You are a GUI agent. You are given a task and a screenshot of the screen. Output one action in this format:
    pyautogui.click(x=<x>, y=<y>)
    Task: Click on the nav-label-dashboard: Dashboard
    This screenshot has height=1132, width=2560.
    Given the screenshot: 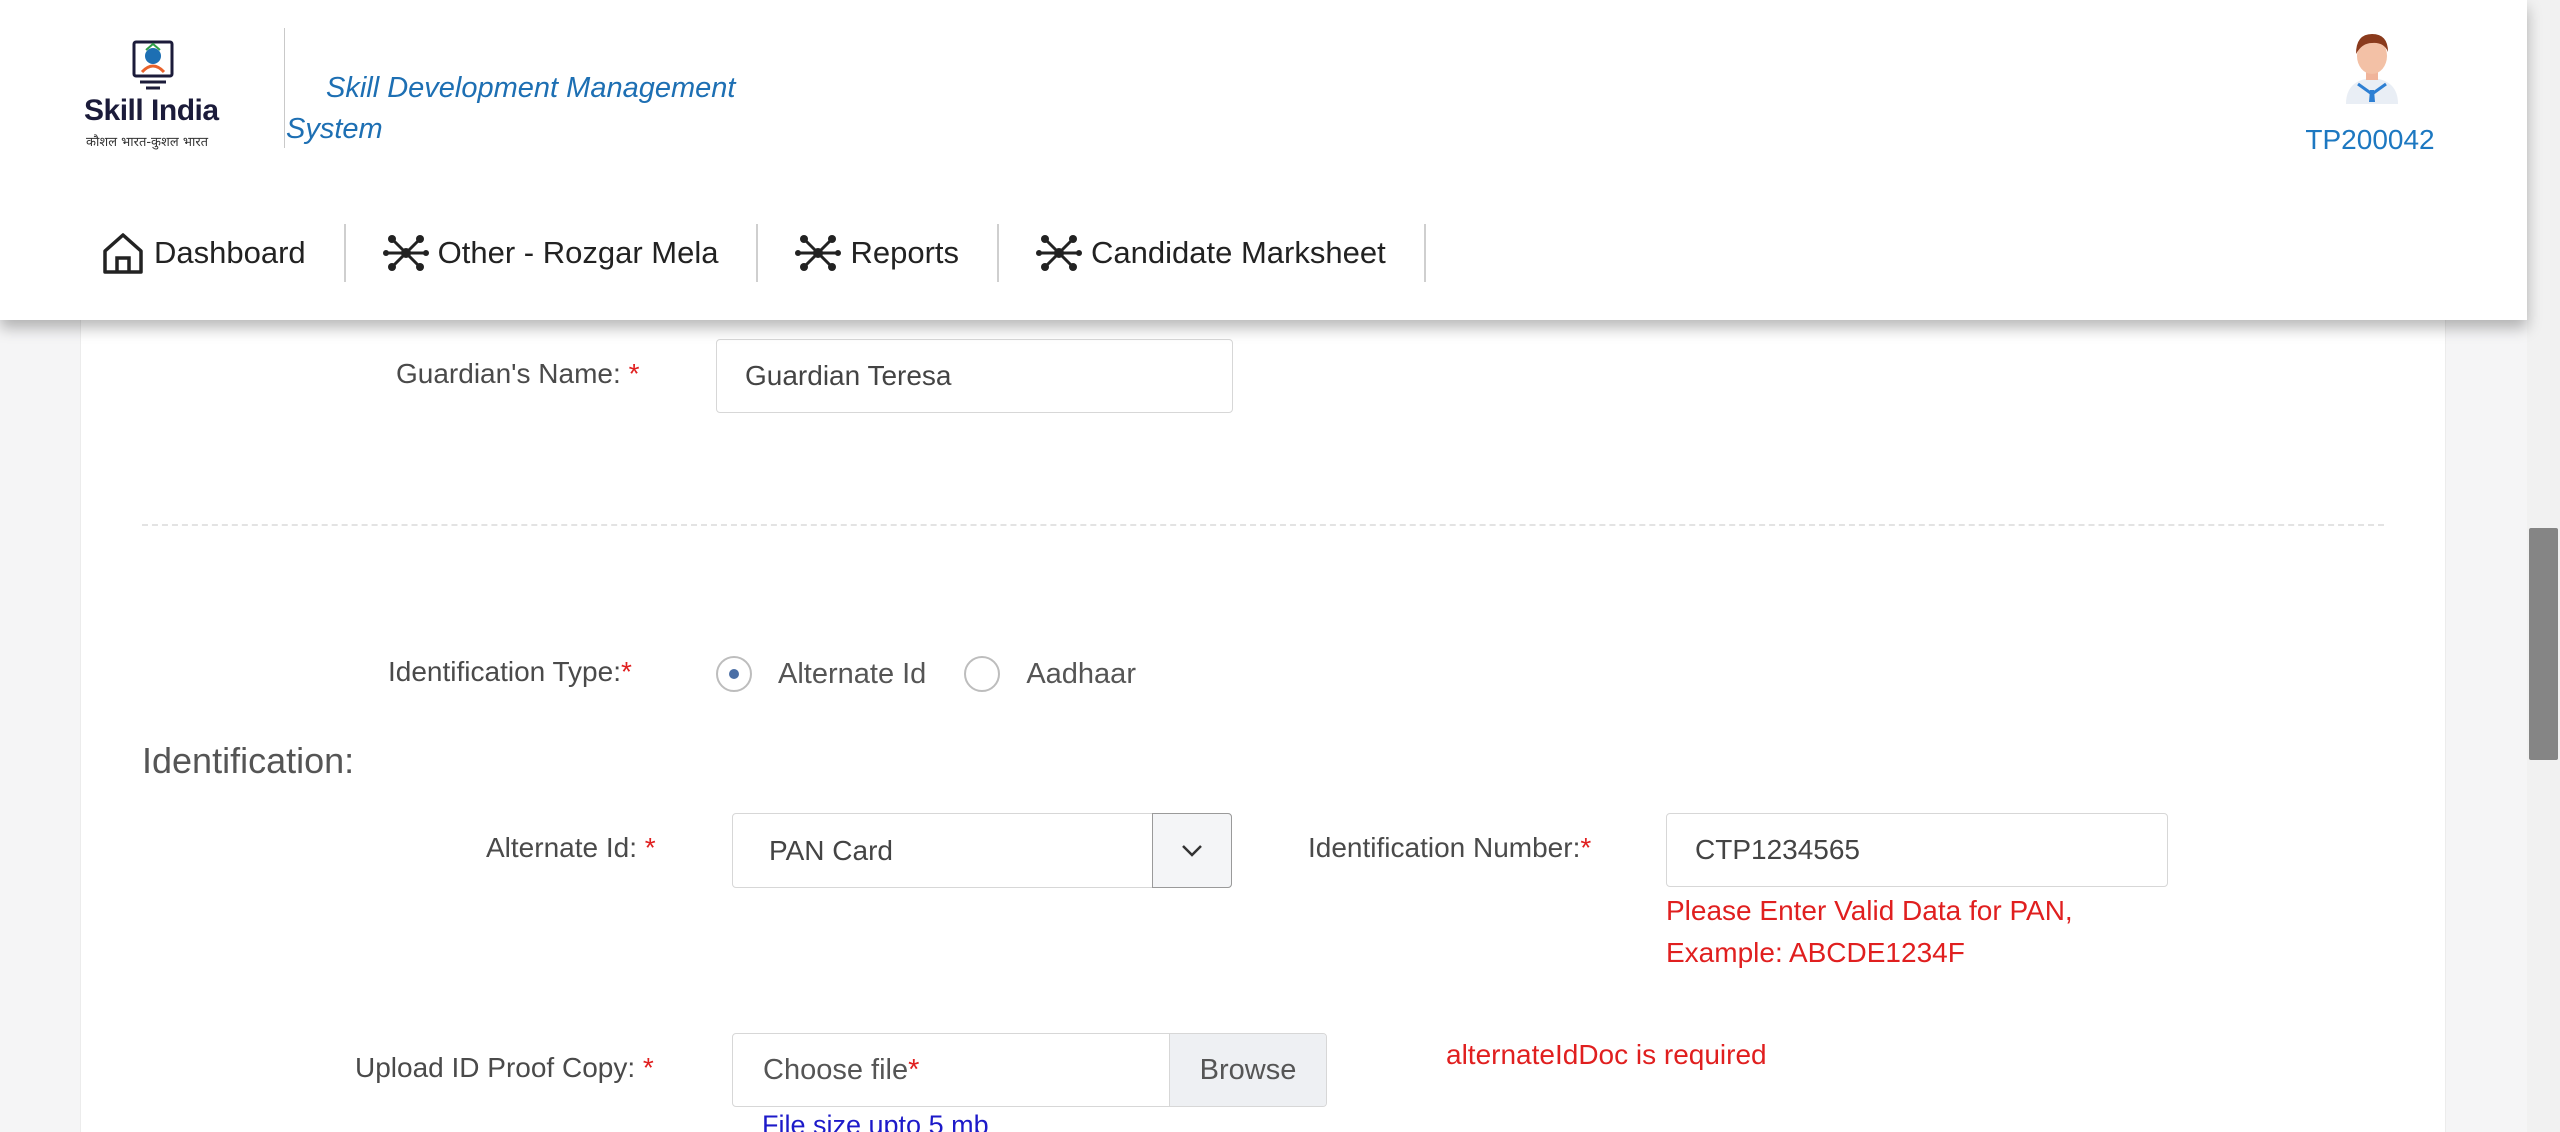 What is the action you would take?
    pyautogui.click(x=230, y=252)
    